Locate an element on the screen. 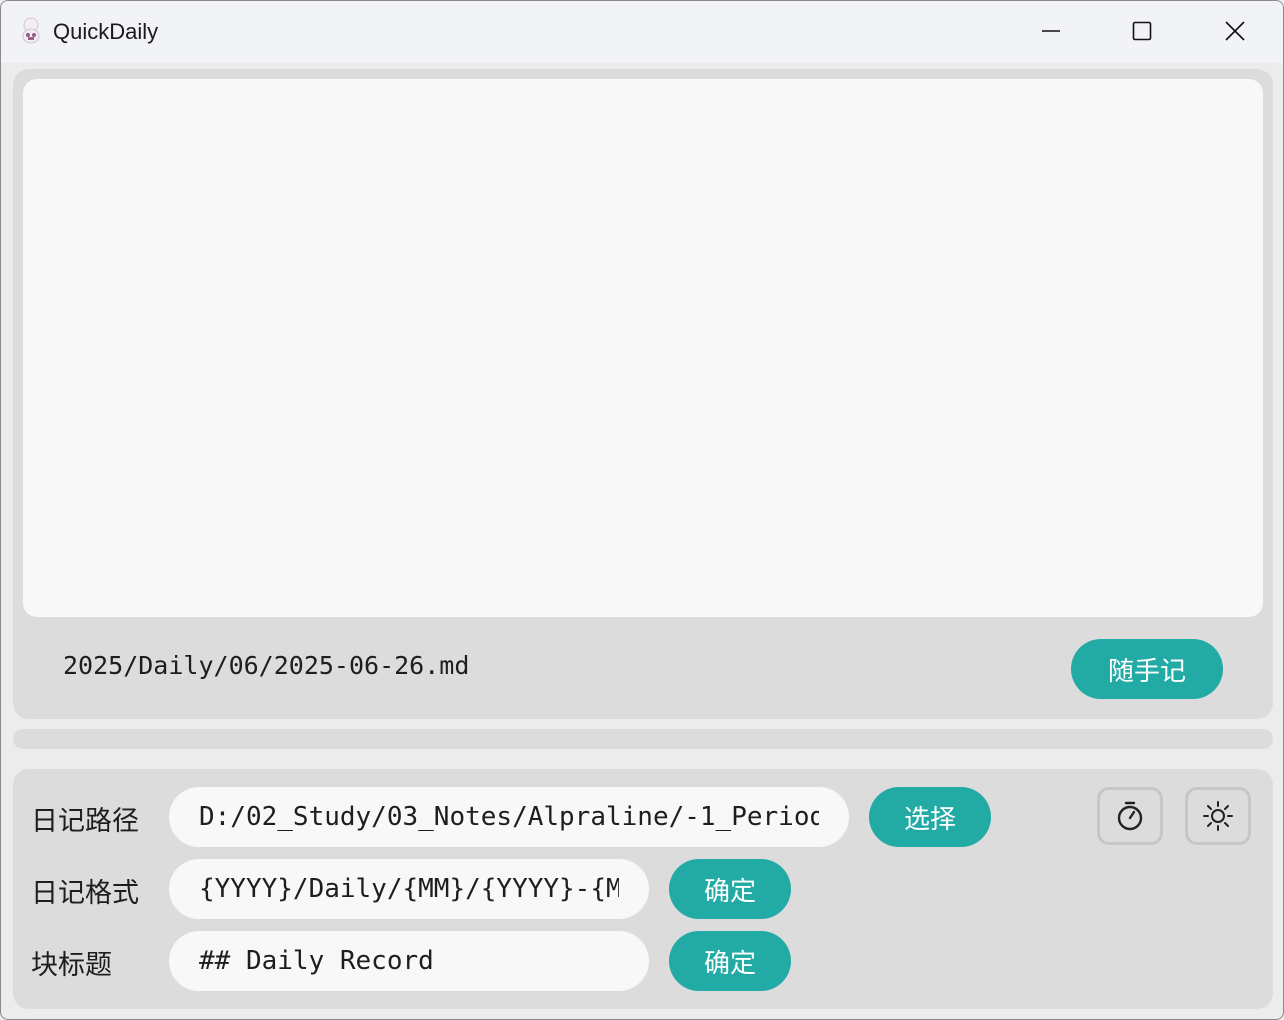 The image size is (1284, 1020). close-icon is located at coordinates (1235, 31).